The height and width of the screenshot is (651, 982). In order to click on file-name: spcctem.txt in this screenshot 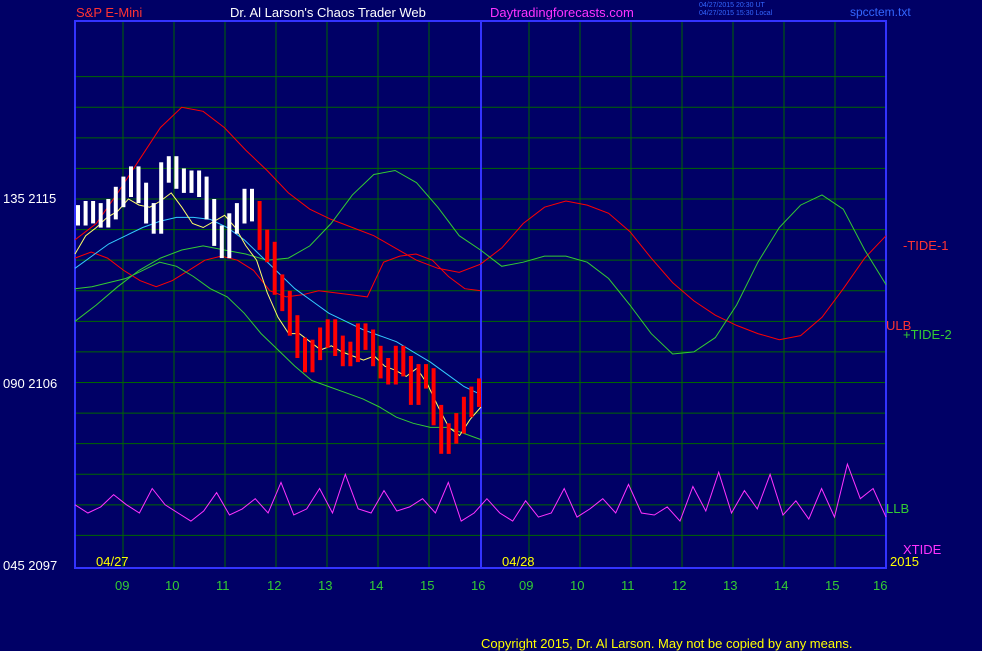, I will do `click(880, 12)`.